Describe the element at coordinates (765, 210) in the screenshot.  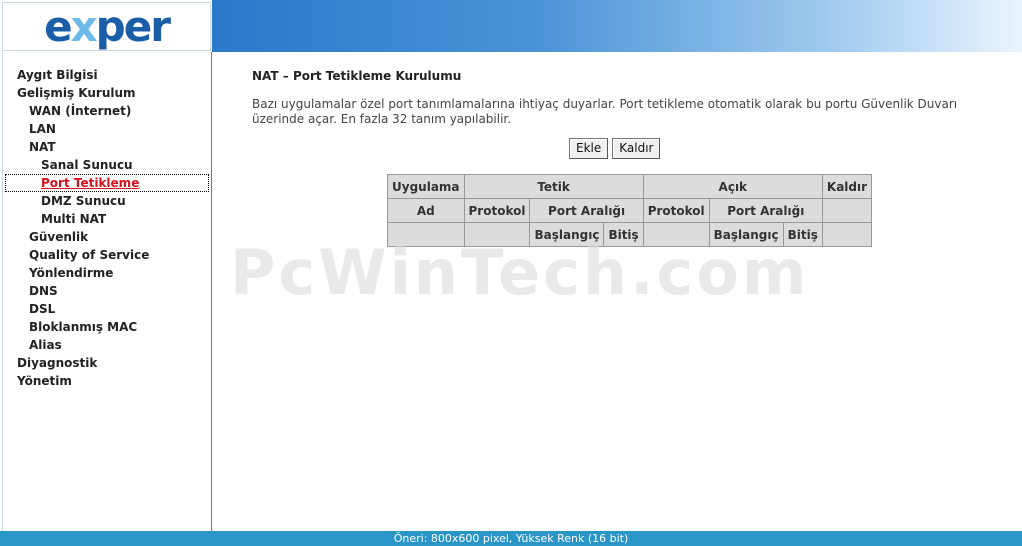
I see `col-open-port-range: Port Aralığı` at that location.